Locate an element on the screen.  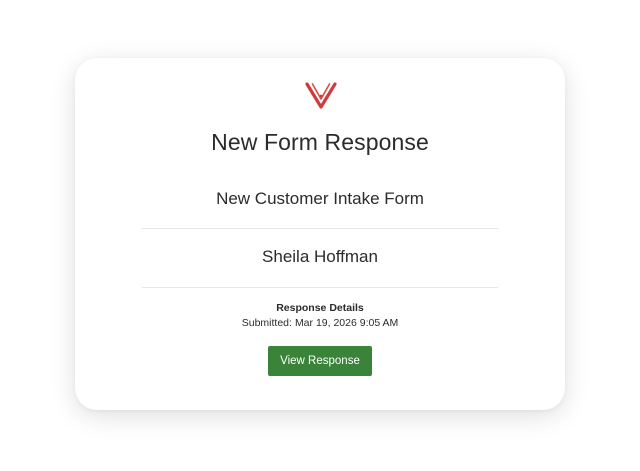
response-details-heading: Response Details is located at coordinates (320, 308).